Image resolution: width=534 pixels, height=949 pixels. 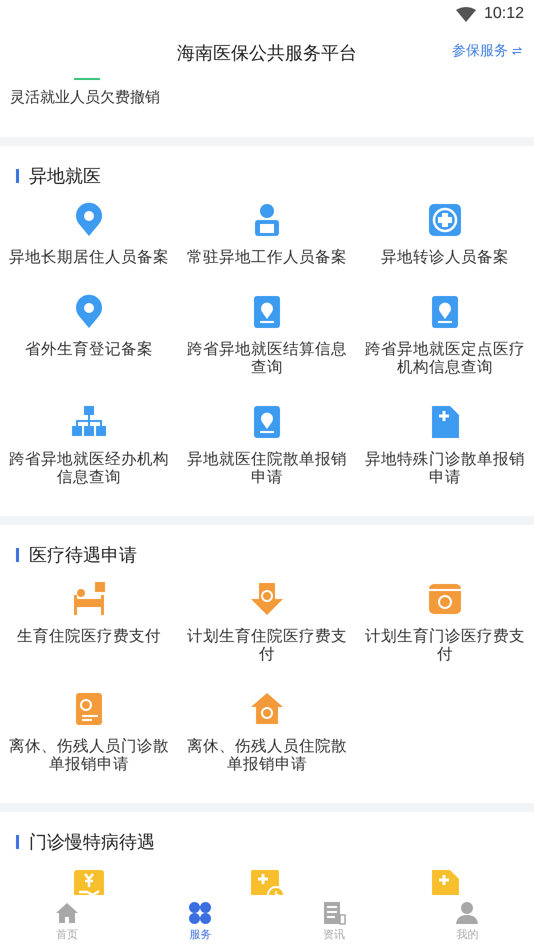 What do you see at coordinates (89, 349) in the screenshot?
I see `service-label: 省外生育登记备案` at bounding box center [89, 349].